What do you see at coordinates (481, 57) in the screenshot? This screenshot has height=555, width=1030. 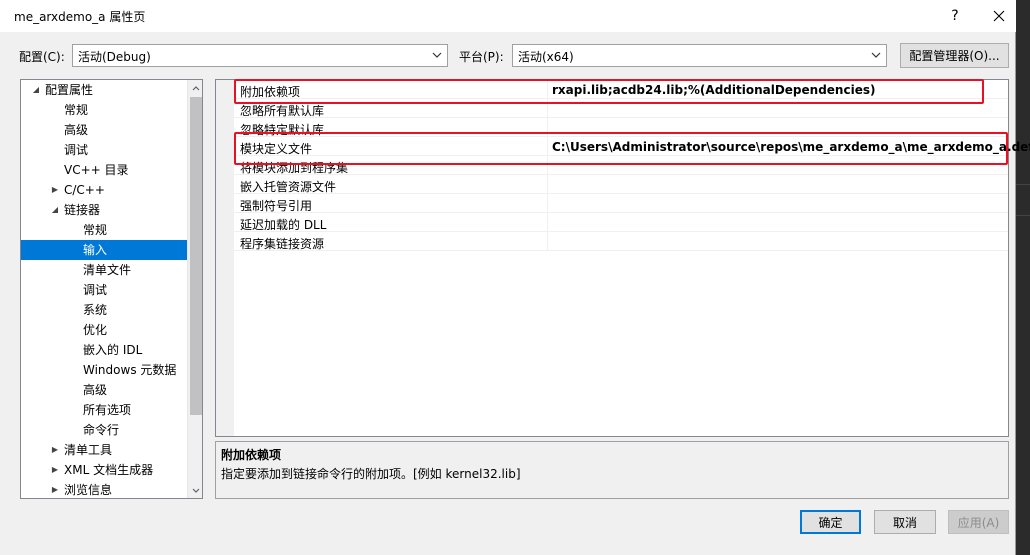 I see `platform-label: 平台(P):` at bounding box center [481, 57].